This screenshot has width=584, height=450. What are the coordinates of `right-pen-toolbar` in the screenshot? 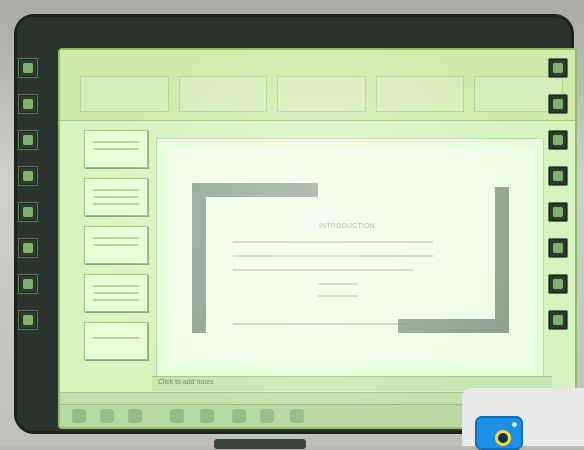 It's located at (558, 223).